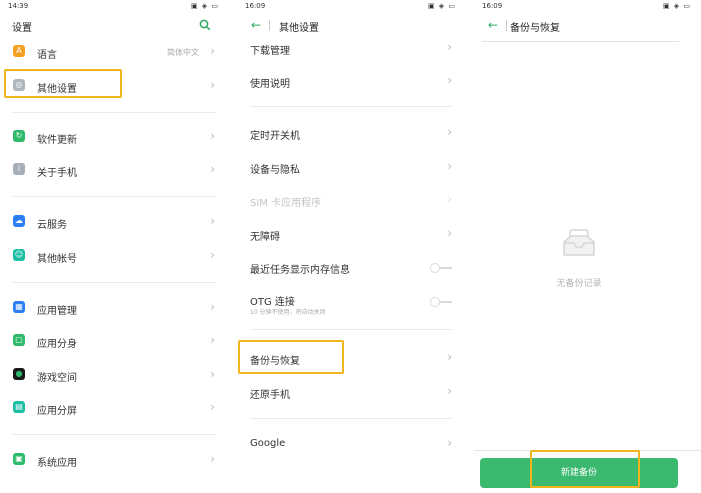  What do you see at coordinates (19, 307) in the screenshot?
I see `apps-icon: ▦` at bounding box center [19, 307].